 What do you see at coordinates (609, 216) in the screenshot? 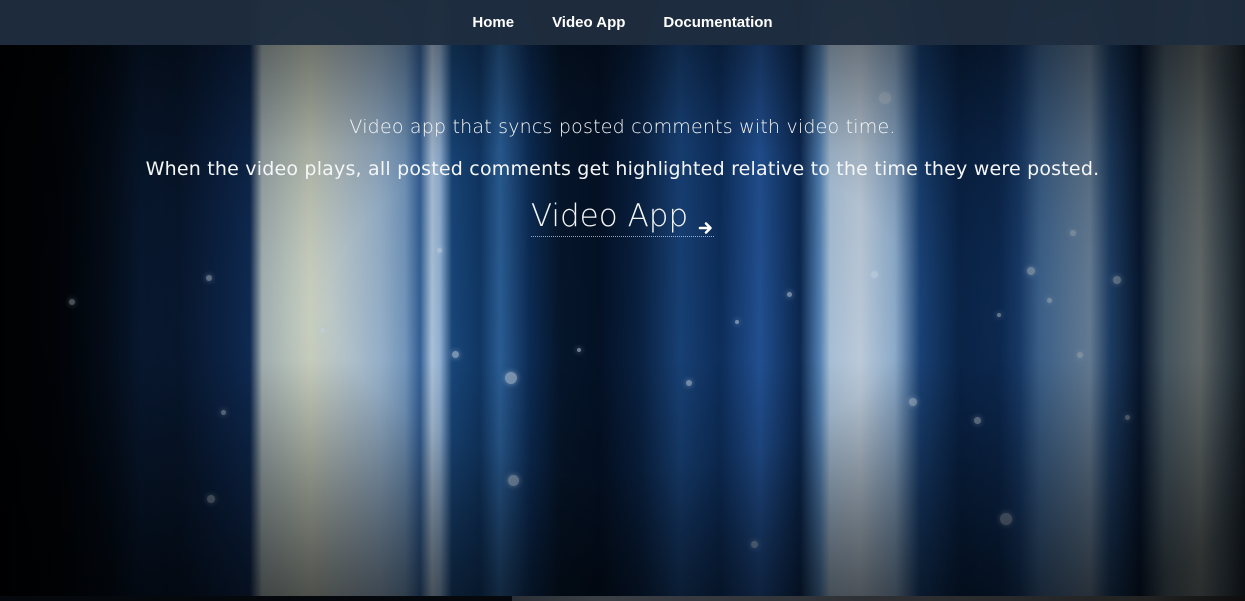
I see `cta-label: Video App` at bounding box center [609, 216].